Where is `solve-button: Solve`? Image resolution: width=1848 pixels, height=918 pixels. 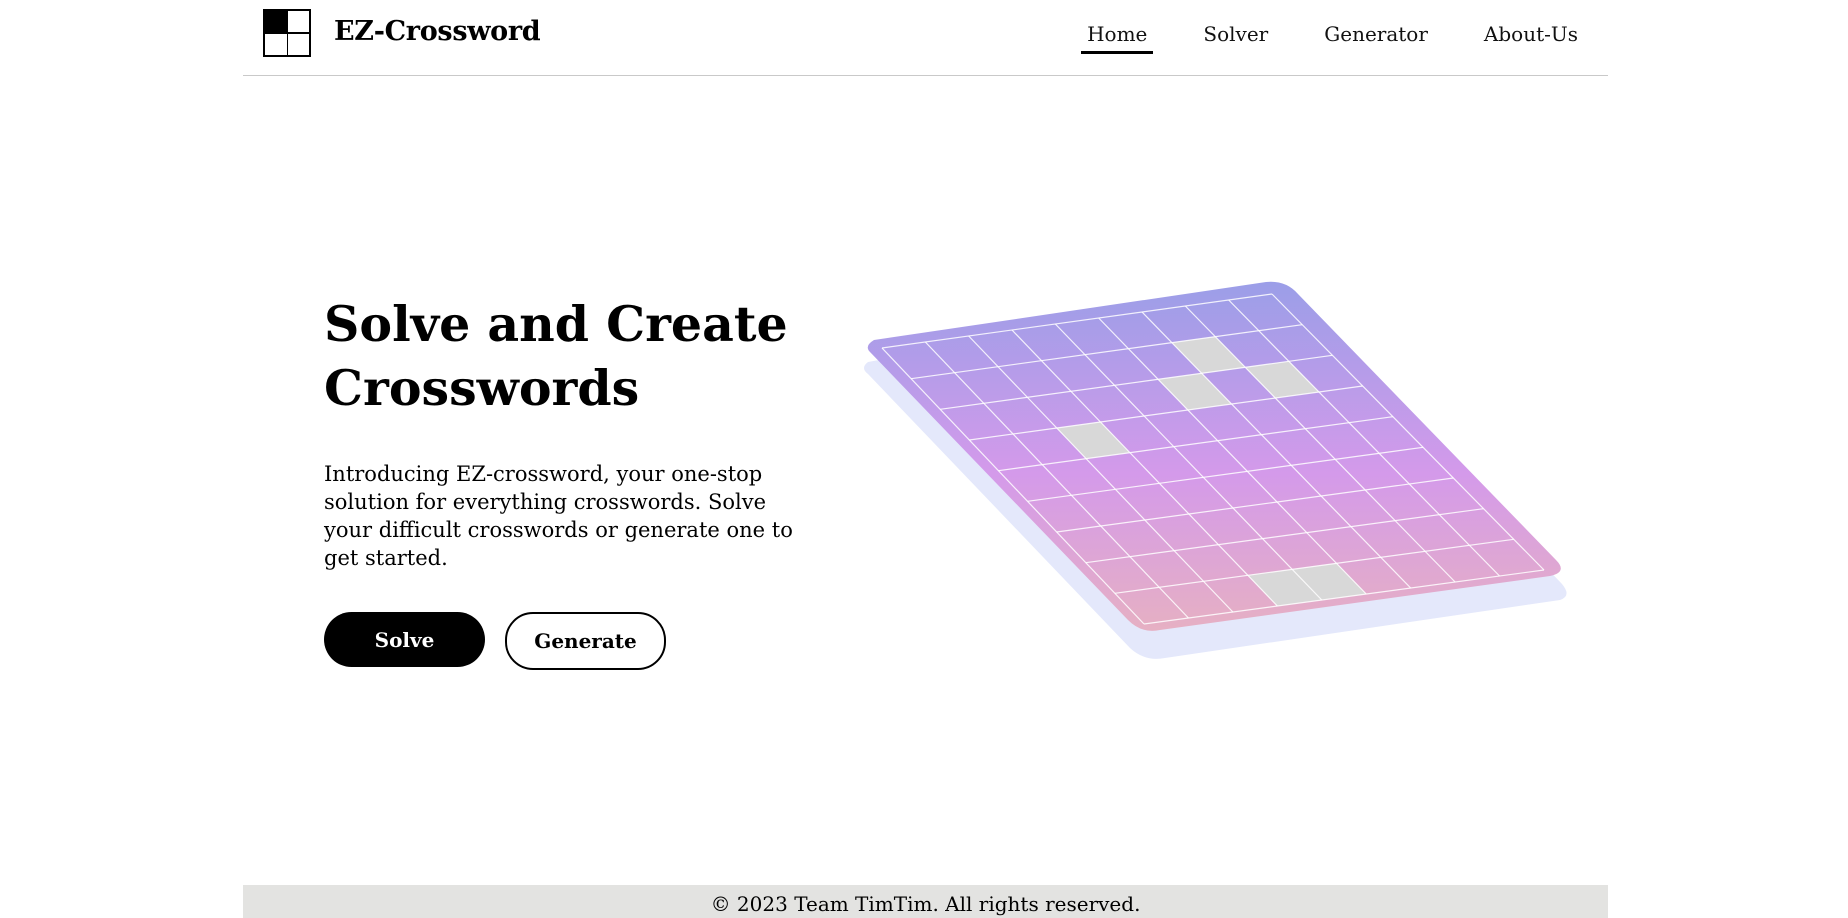
solve-button: Solve is located at coordinates (404, 639).